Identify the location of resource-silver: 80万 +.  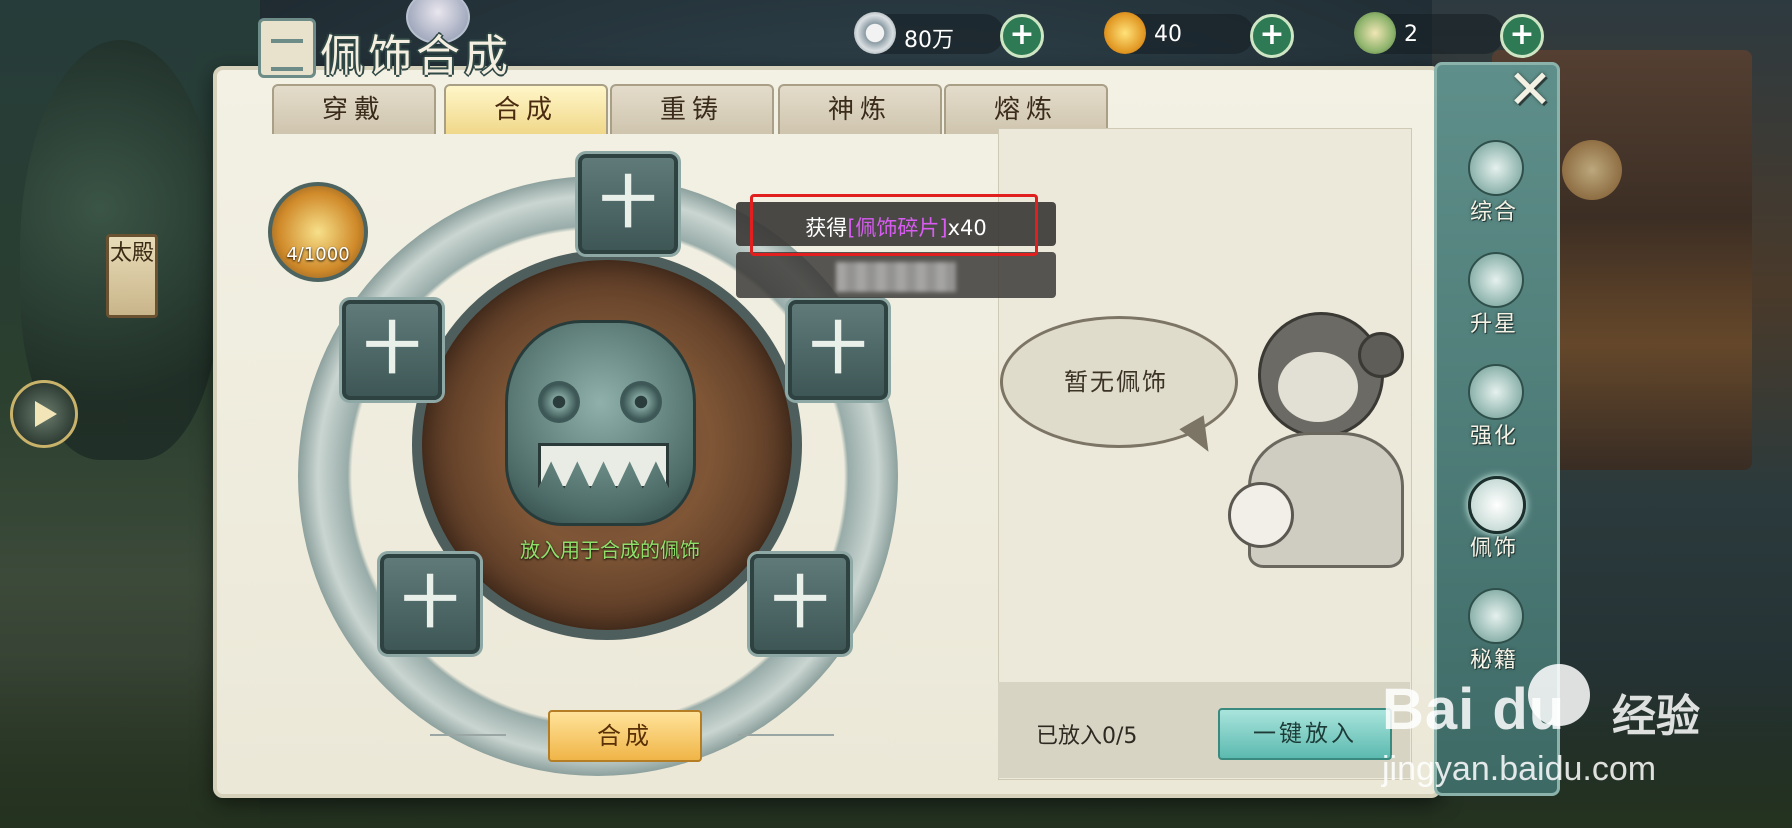
(949, 35).